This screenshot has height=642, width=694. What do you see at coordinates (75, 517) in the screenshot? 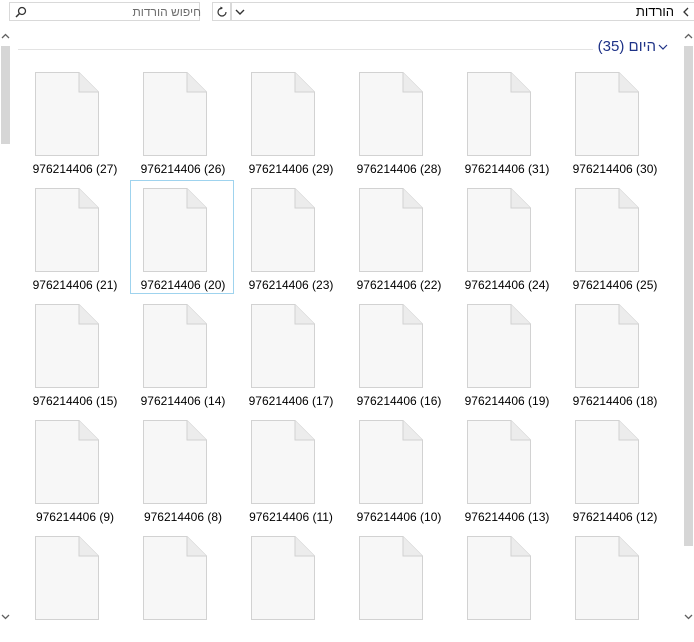
I see `file-label: 976214406 (9)` at bounding box center [75, 517].